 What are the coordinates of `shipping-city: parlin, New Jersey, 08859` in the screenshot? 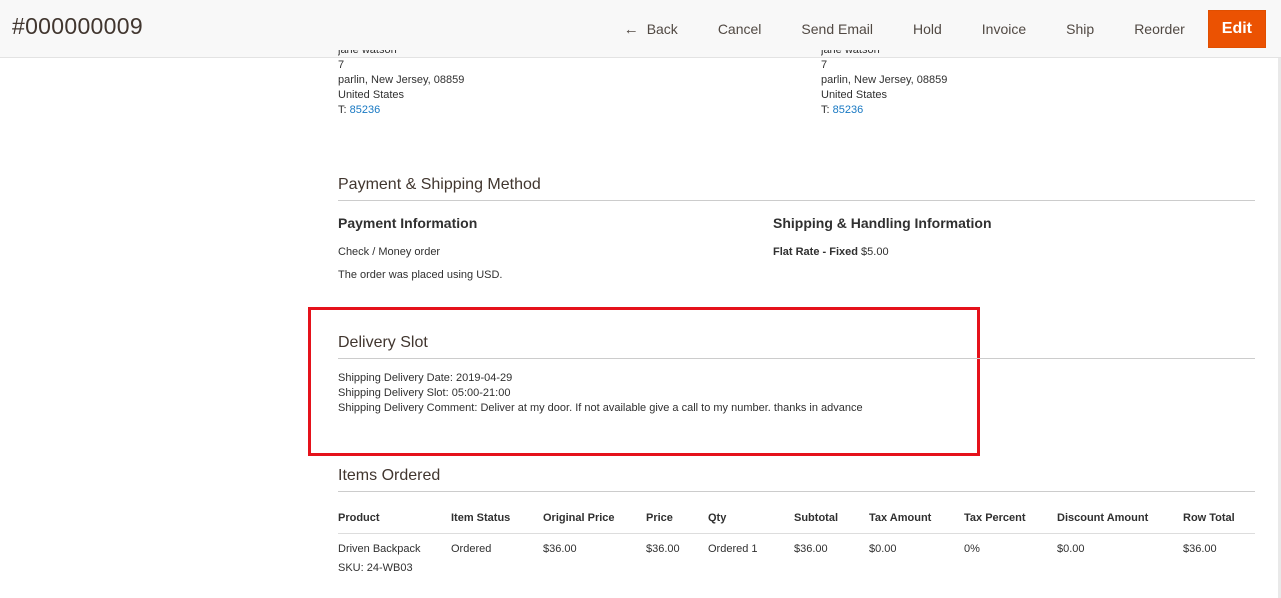 It's located at (884, 80).